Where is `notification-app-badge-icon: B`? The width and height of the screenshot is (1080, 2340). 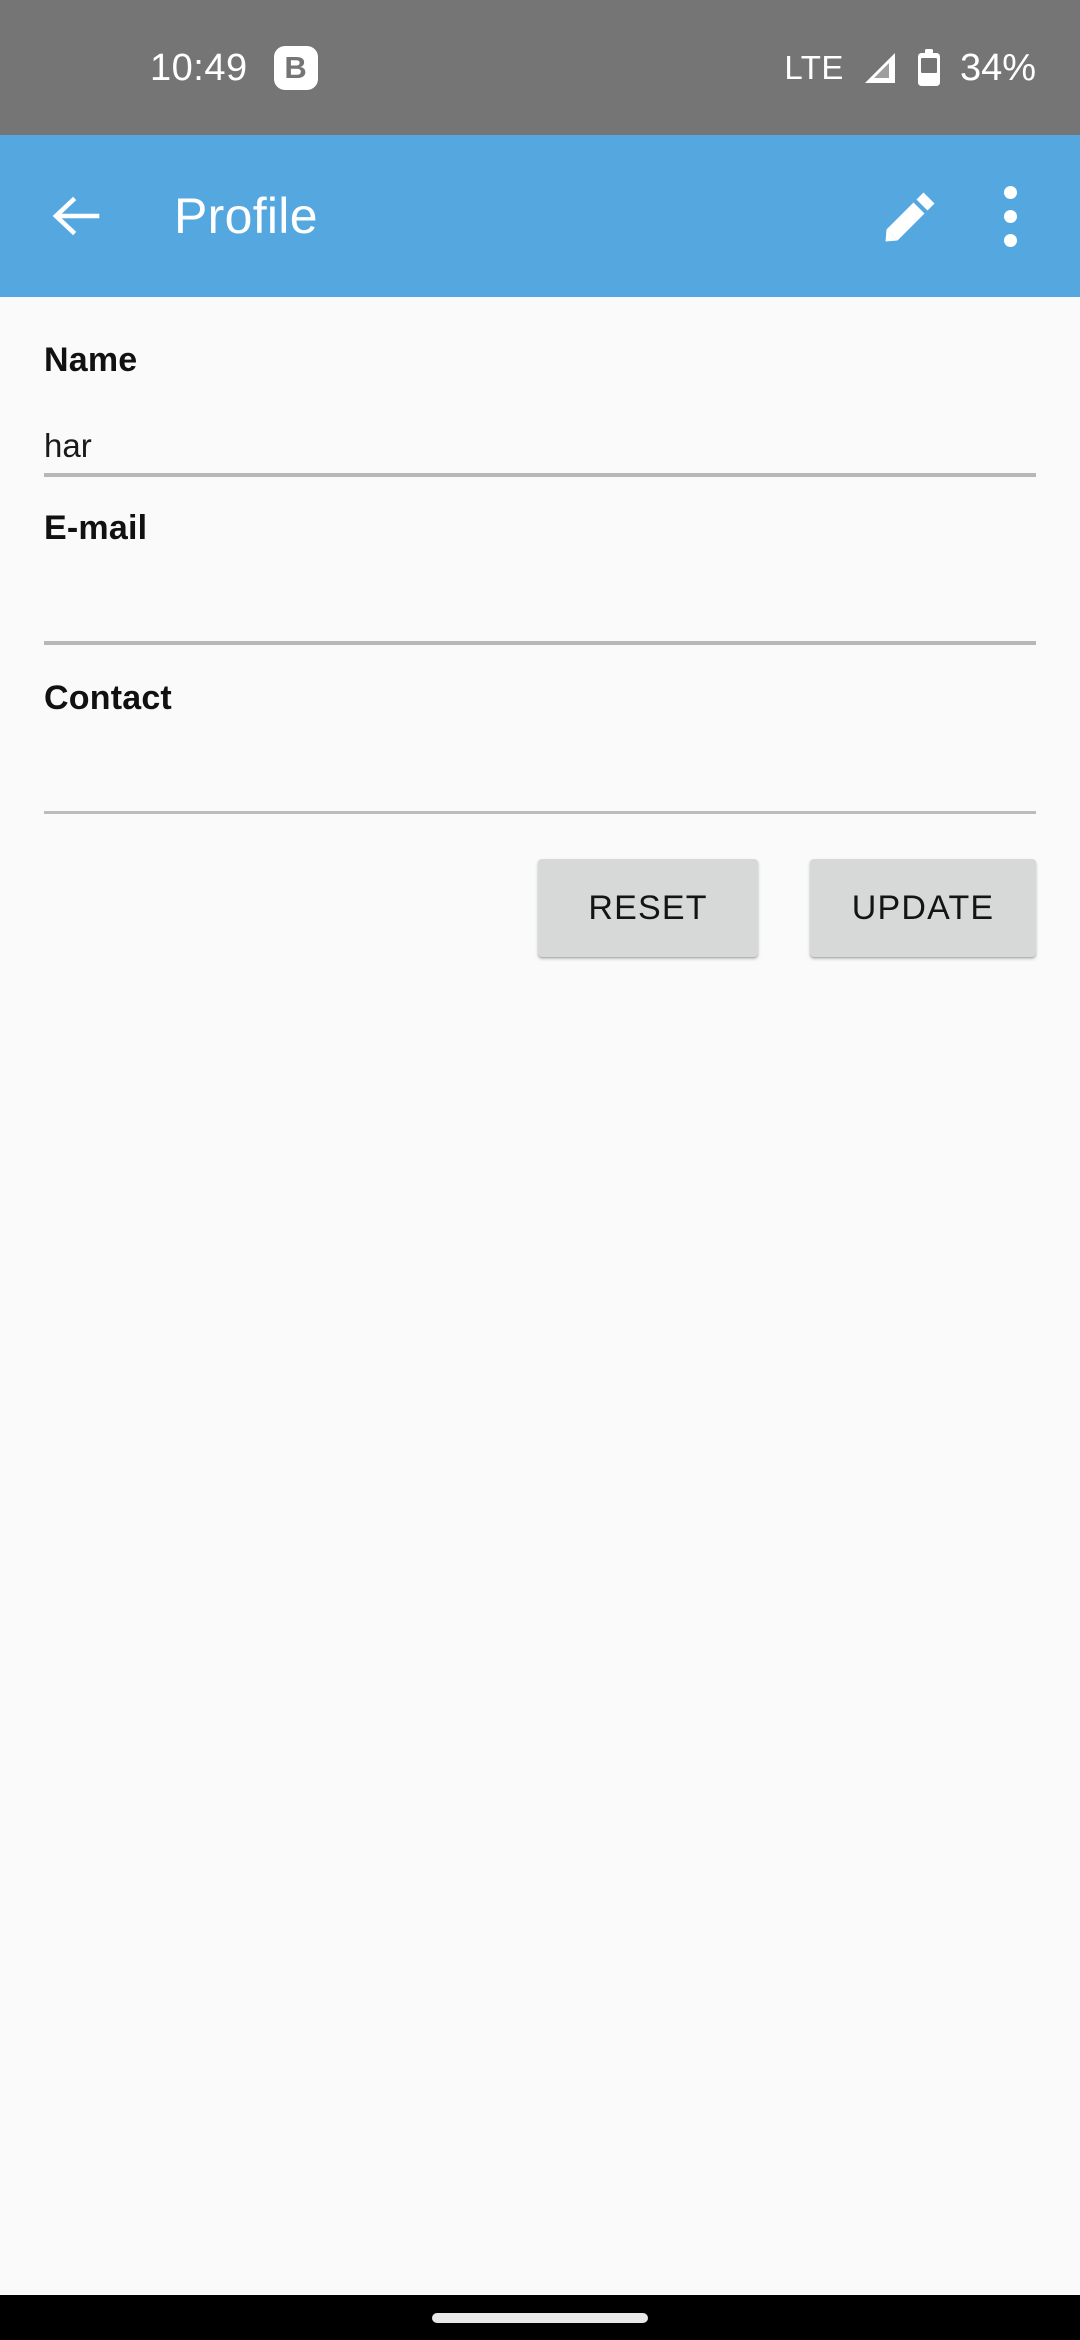
notification-app-badge-icon: B is located at coordinates (295, 67).